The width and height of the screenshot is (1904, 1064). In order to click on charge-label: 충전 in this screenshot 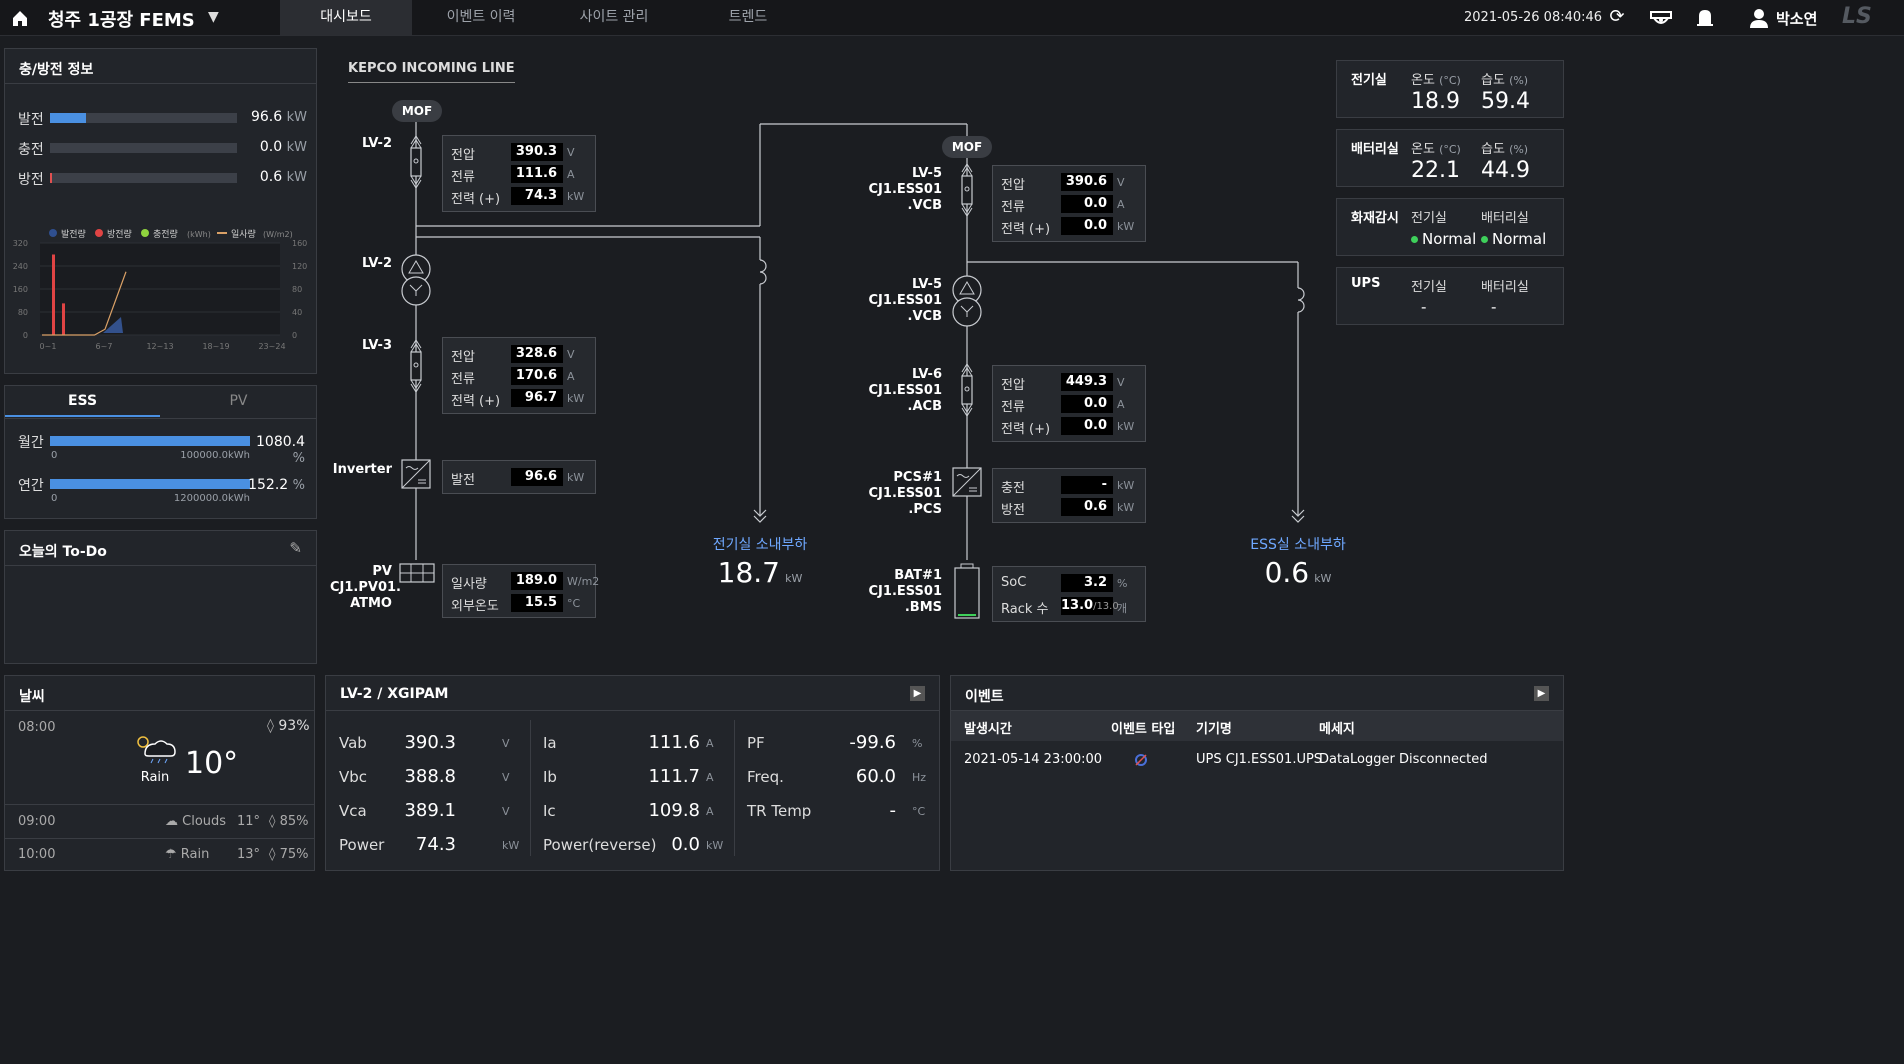, I will do `click(31, 150)`.